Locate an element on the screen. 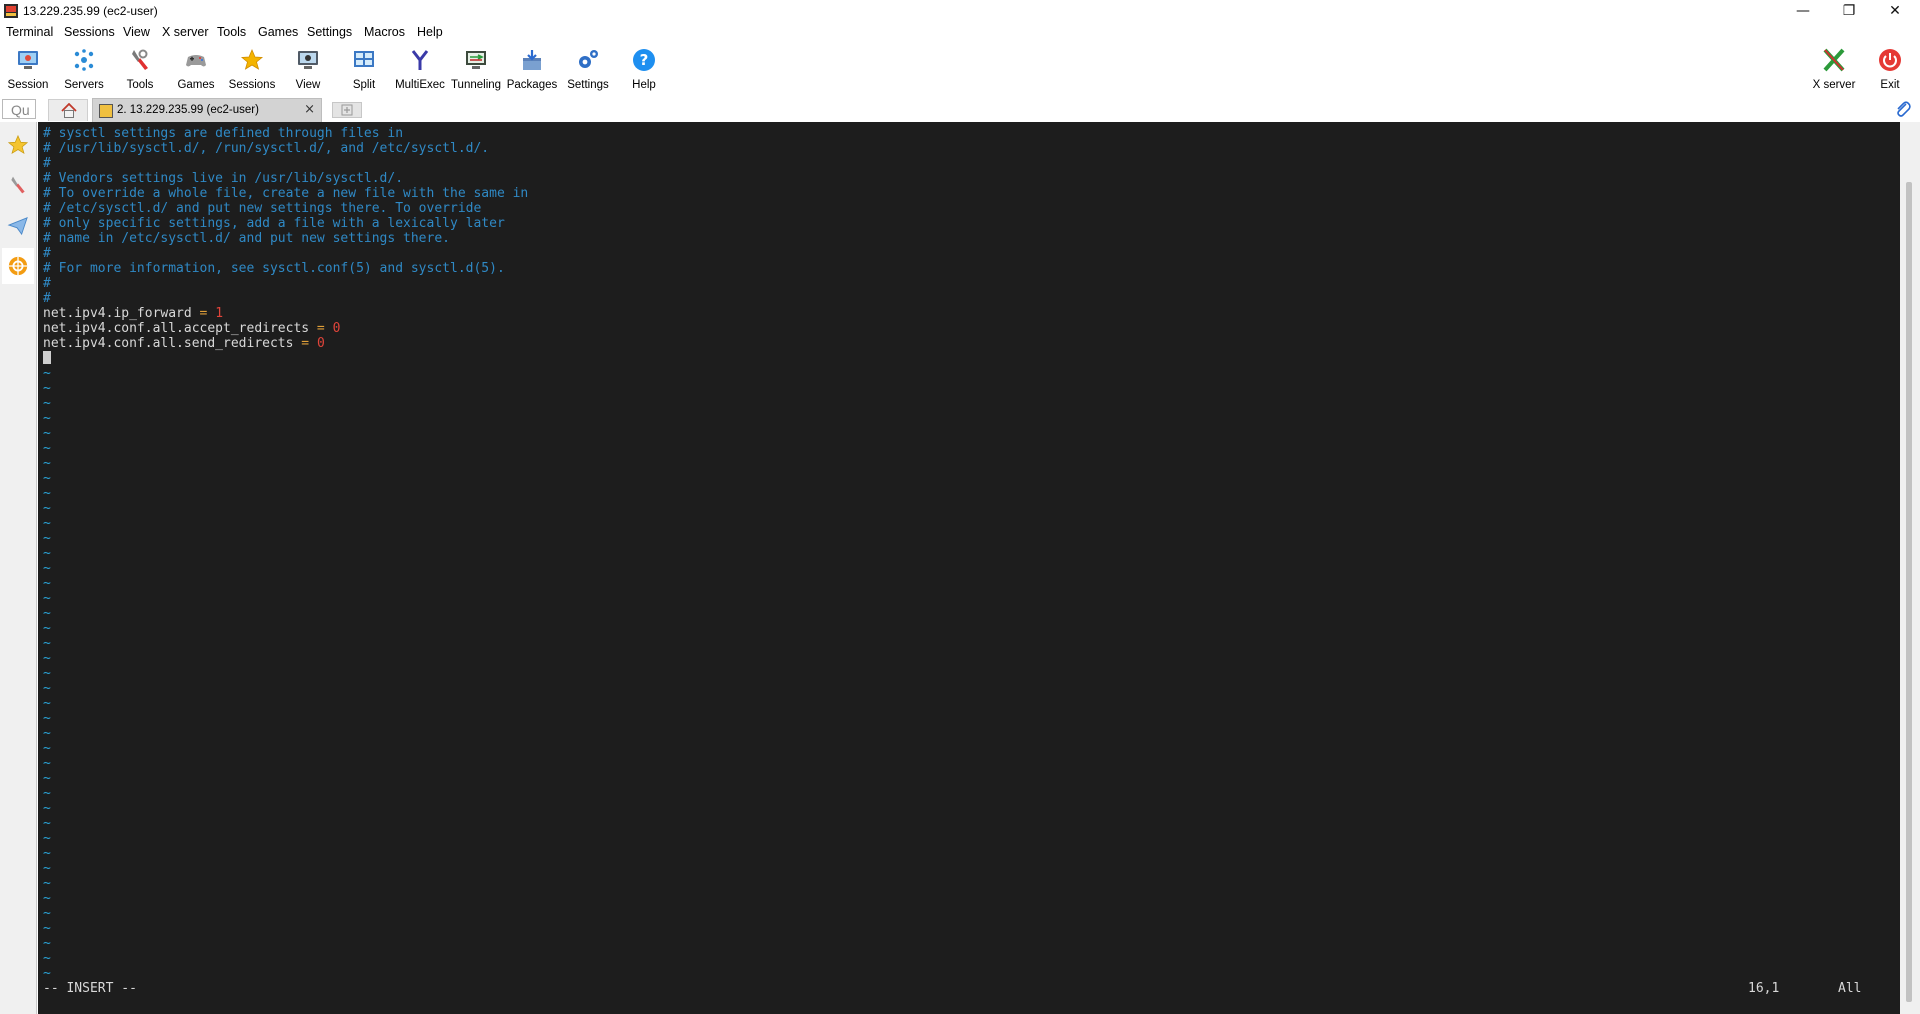 This screenshot has width=1920, height=1014. plus-icon is located at coordinates (347, 110).